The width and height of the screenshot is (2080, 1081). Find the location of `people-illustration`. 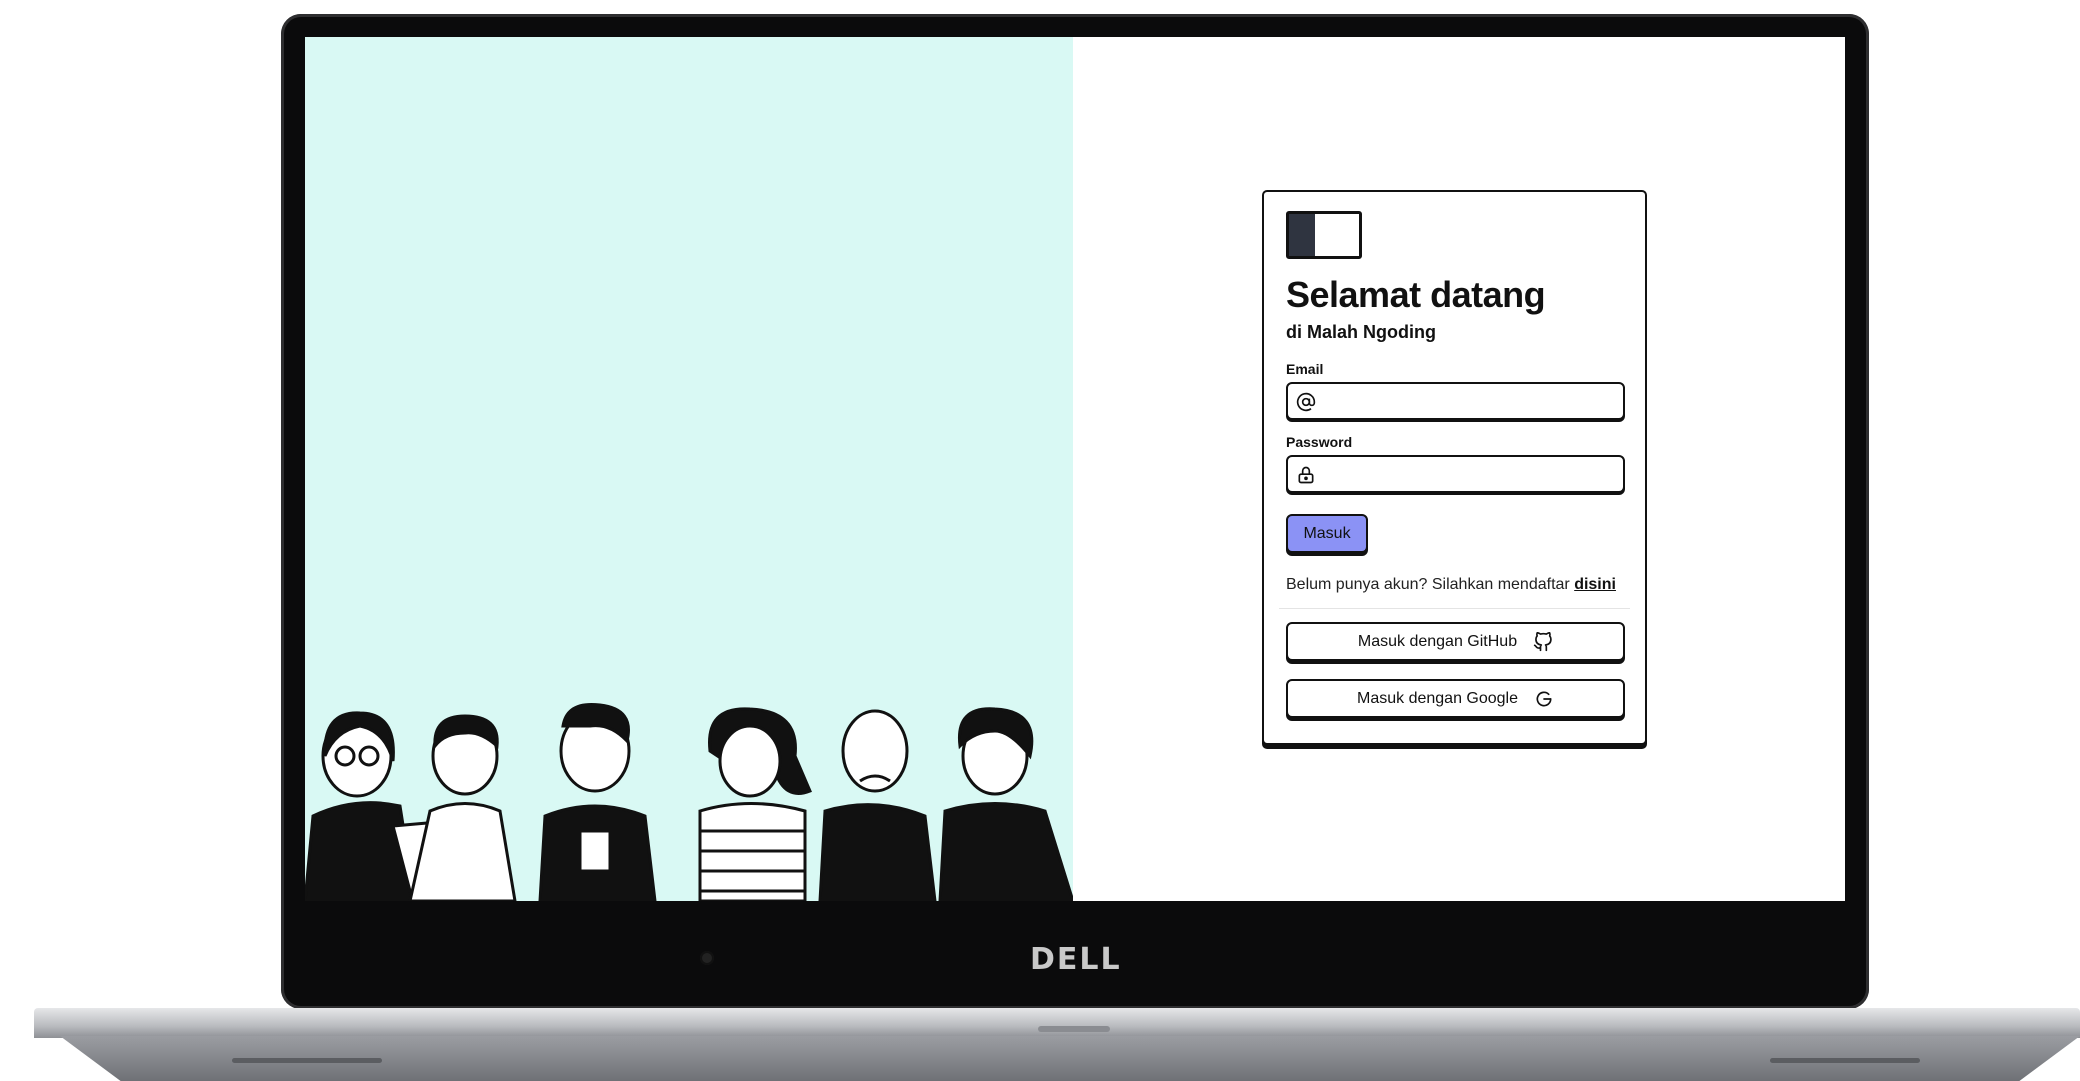

people-illustration is located at coordinates (689, 801).